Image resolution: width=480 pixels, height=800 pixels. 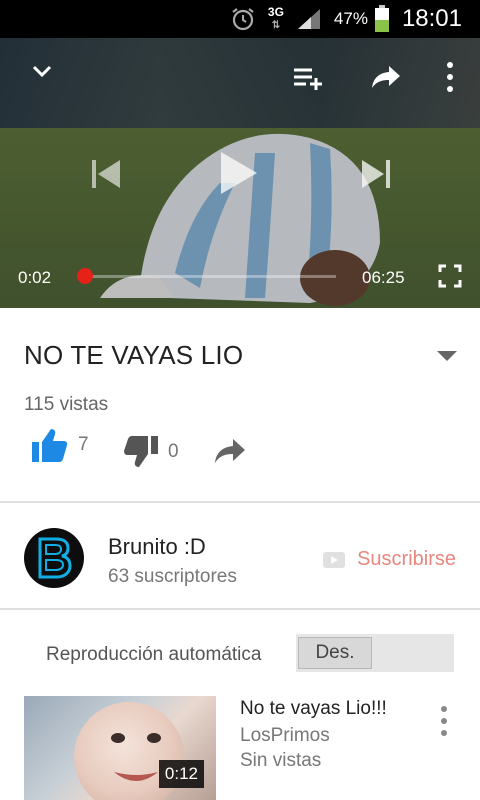 I want to click on video-duration: 0:12, so click(x=181, y=774).